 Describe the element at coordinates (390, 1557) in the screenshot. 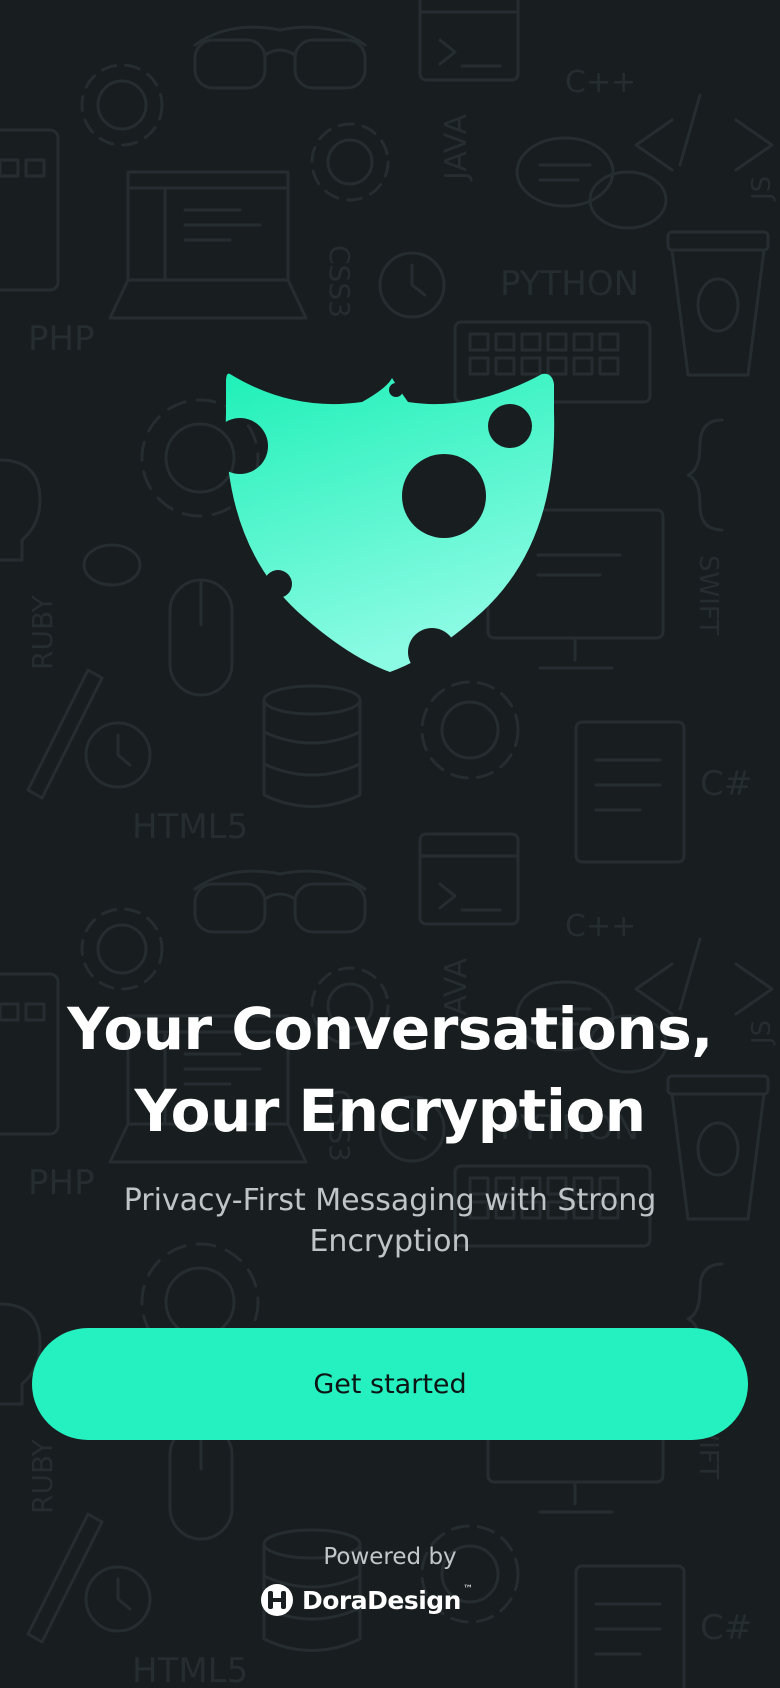

I see `powered-by-label: Powered by` at that location.